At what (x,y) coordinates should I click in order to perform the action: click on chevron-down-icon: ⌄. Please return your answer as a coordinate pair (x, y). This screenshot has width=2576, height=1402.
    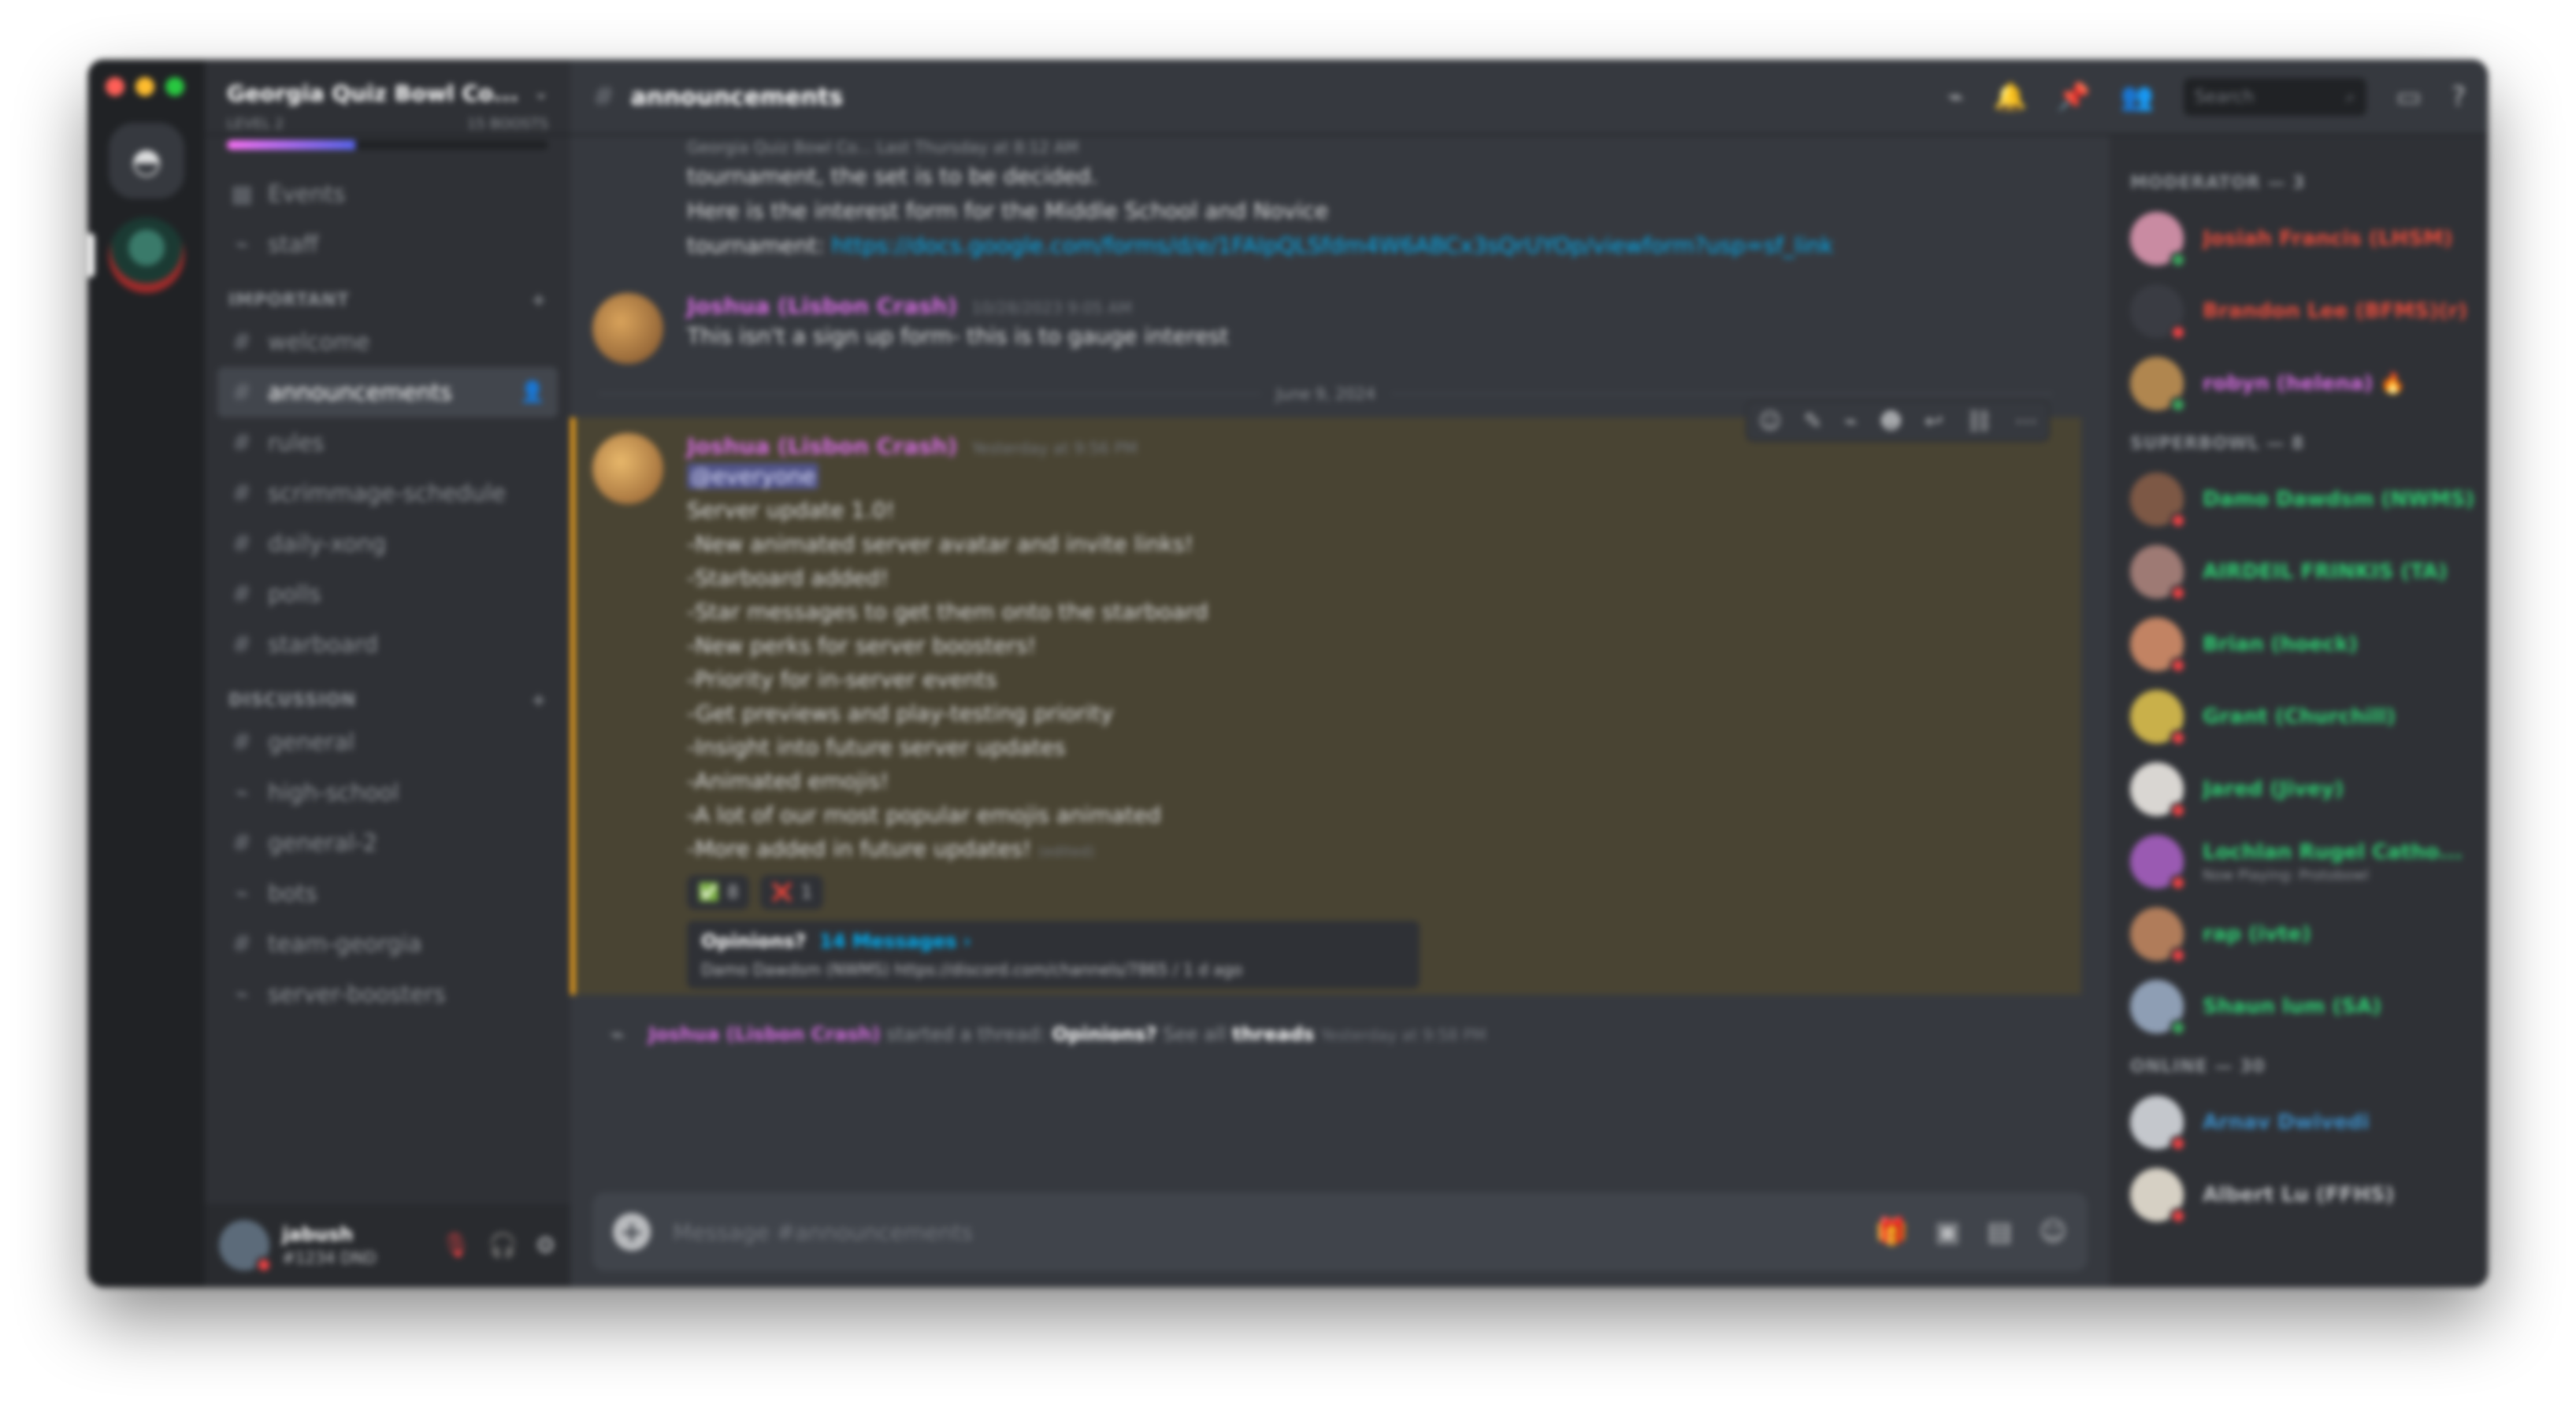
    Looking at the image, I should click on (541, 93).